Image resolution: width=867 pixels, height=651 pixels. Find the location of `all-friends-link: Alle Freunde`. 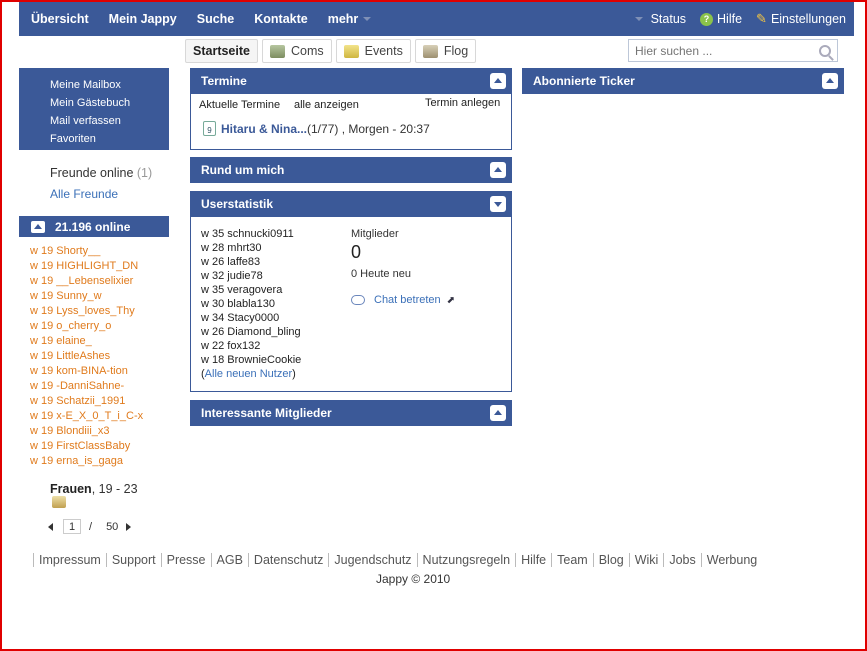

all-friends-link: Alle Freunde is located at coordinates (101, 194).